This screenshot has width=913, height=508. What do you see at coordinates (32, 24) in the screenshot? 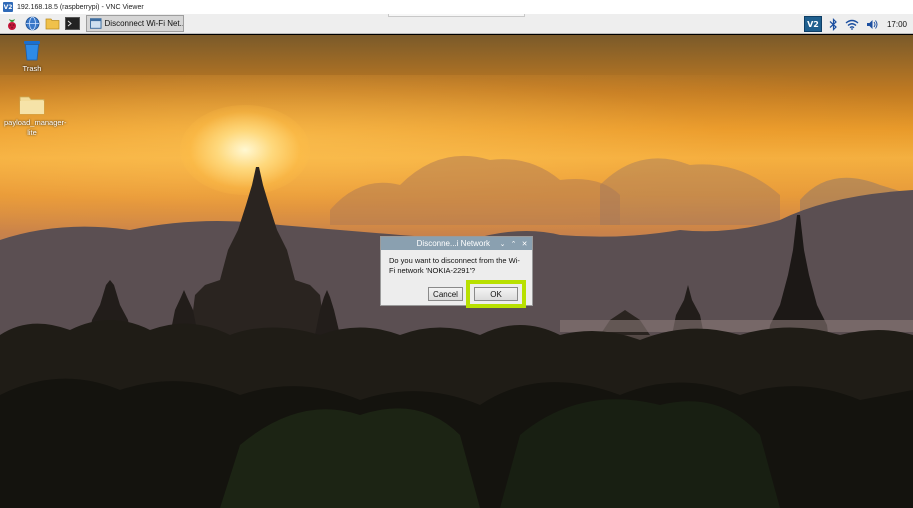
I see `web-browser-icon` at bounding box center [32, 24].